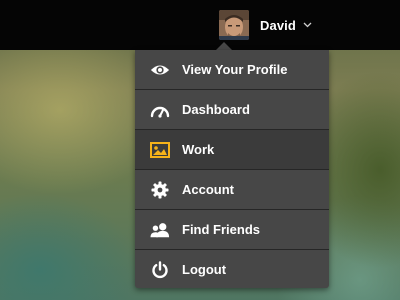  I want to click on menu-item-find-friends: Find Friends, so click(232, 230).